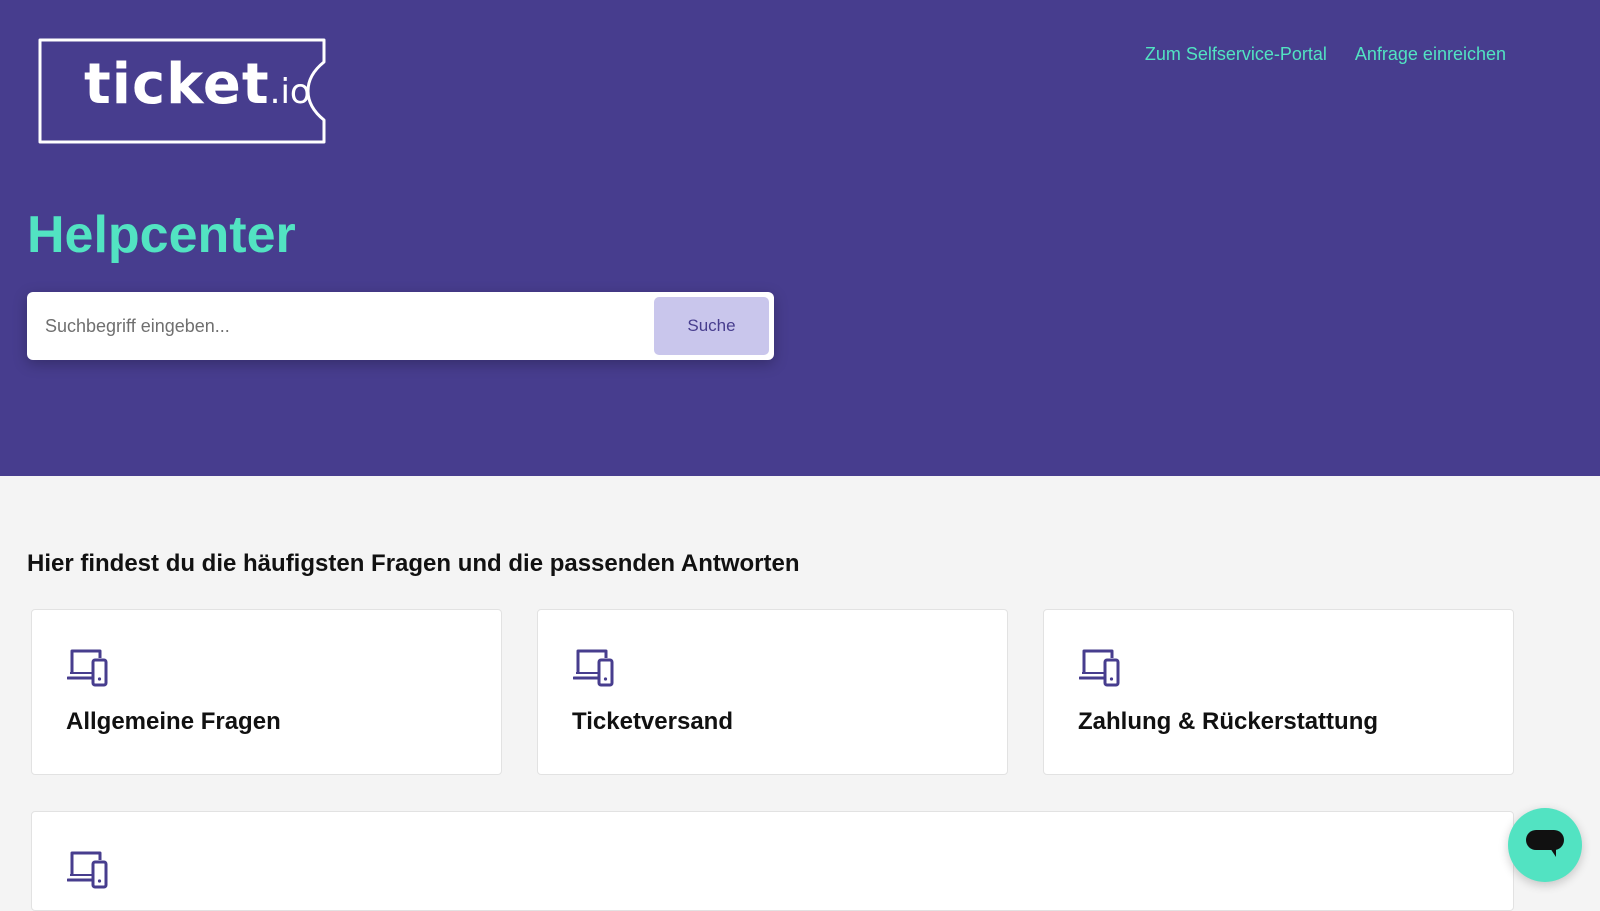 Image resolution: width=1600 pixels, height=911 pixels. I want to click on search-input, so click(337, 326).